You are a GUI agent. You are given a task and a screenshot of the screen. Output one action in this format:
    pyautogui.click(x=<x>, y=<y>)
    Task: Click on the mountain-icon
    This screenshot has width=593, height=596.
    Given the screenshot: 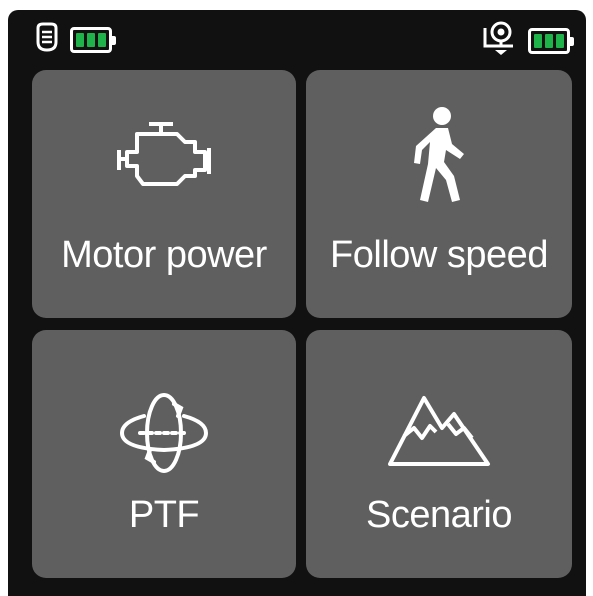 What is the action you would take?
    pyautogui.click(x=439, y=431)
    